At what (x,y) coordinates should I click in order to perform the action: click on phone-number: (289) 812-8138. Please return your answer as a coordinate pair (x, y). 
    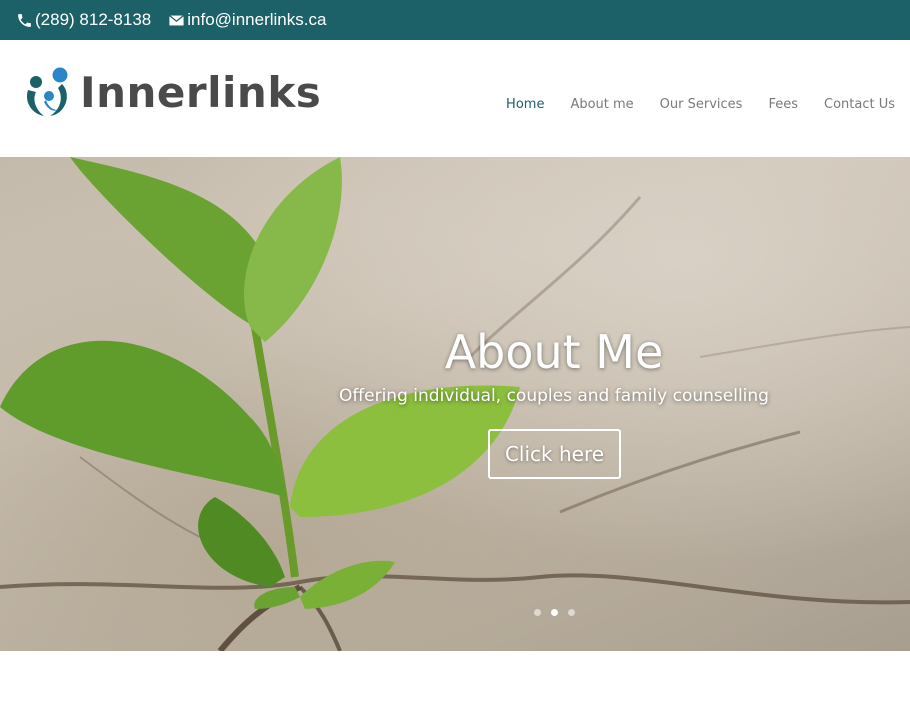
    Looking at the image, I should click on (93, 19).